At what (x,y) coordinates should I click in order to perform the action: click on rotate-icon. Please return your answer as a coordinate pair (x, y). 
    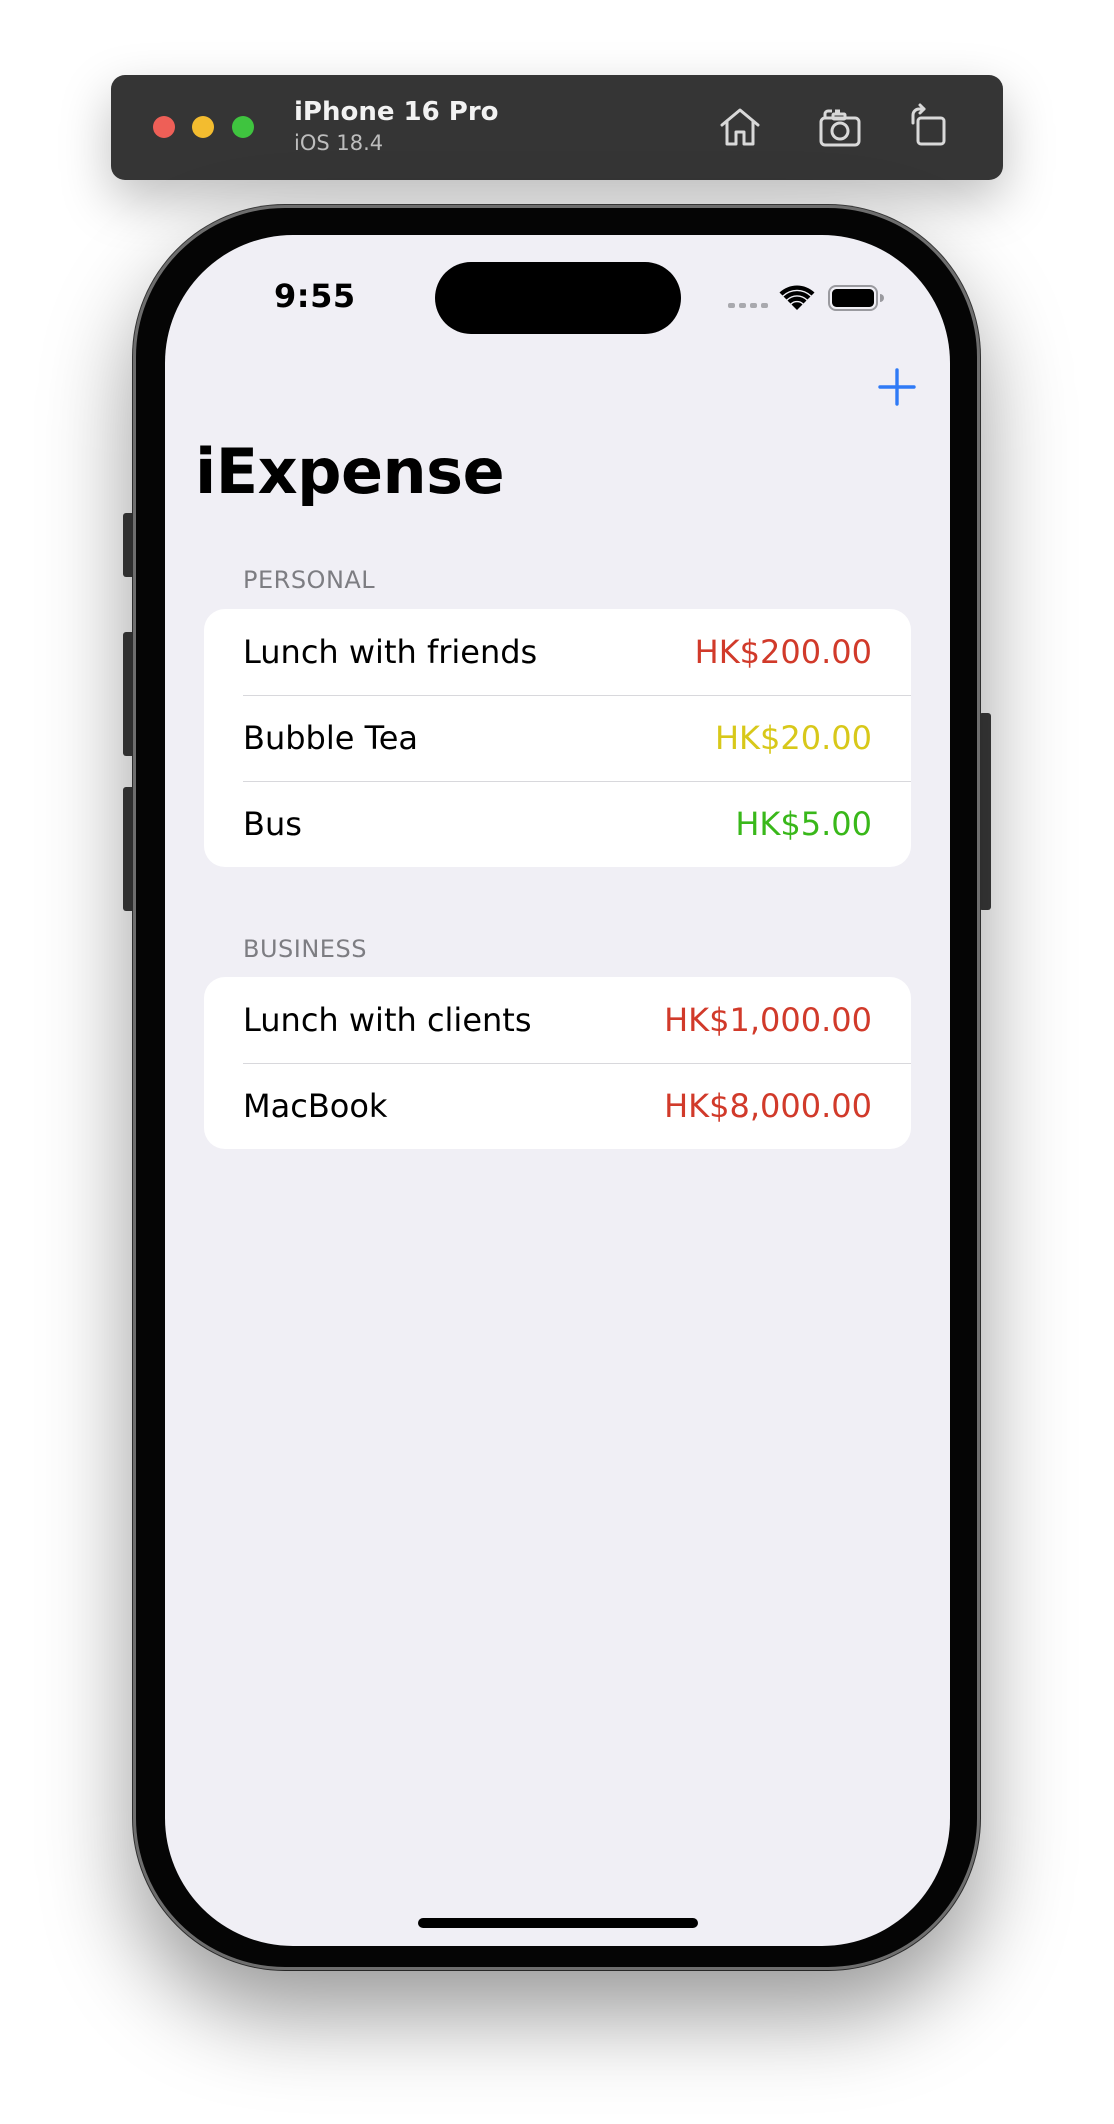
    Looking at the image, I should click on (930, 127).